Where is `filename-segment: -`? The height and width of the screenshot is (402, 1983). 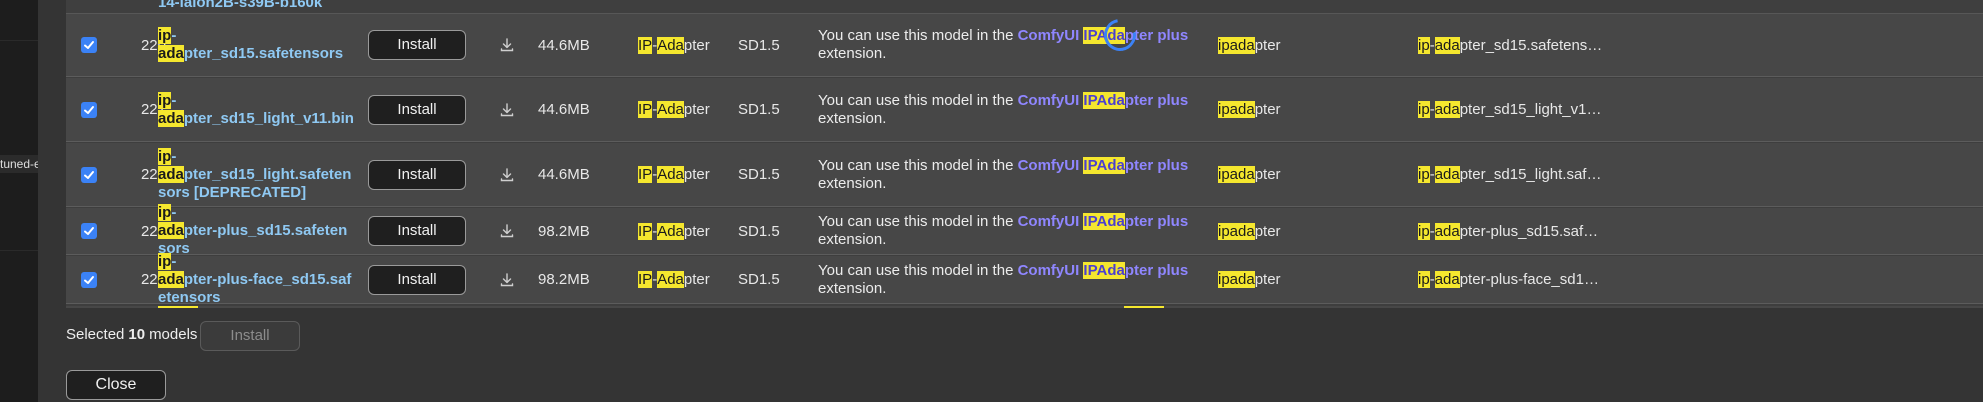 filename-segment: - is located at coordinates (174, 35).